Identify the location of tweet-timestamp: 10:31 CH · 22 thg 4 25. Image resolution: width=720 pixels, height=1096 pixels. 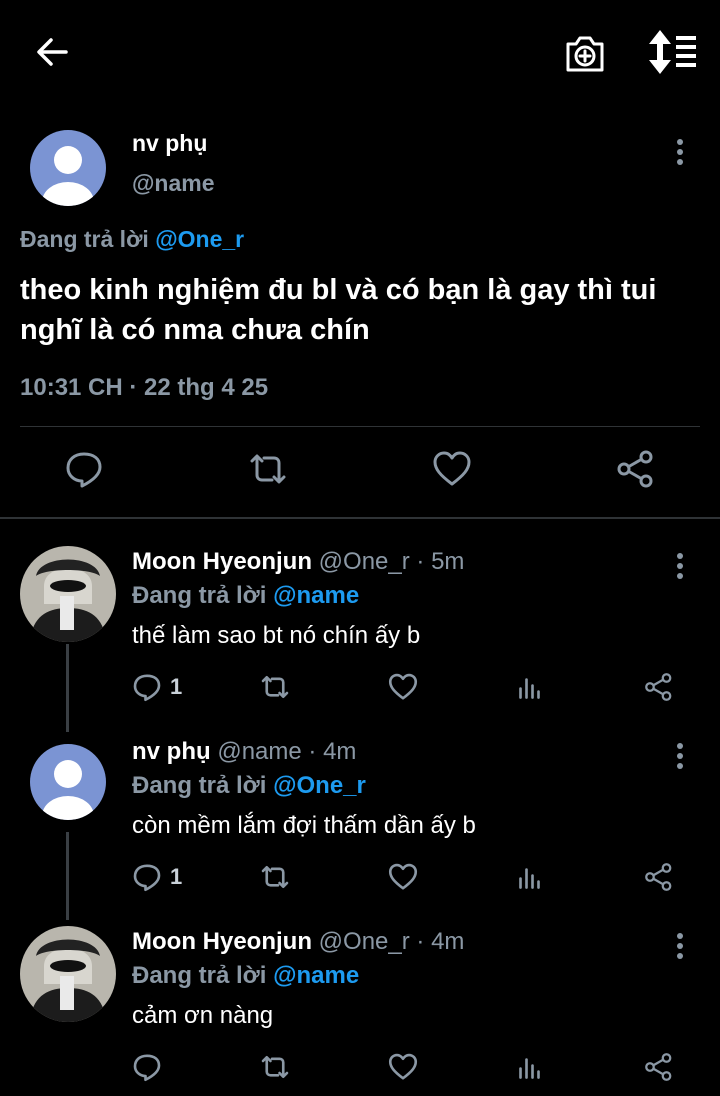
(144, 387).